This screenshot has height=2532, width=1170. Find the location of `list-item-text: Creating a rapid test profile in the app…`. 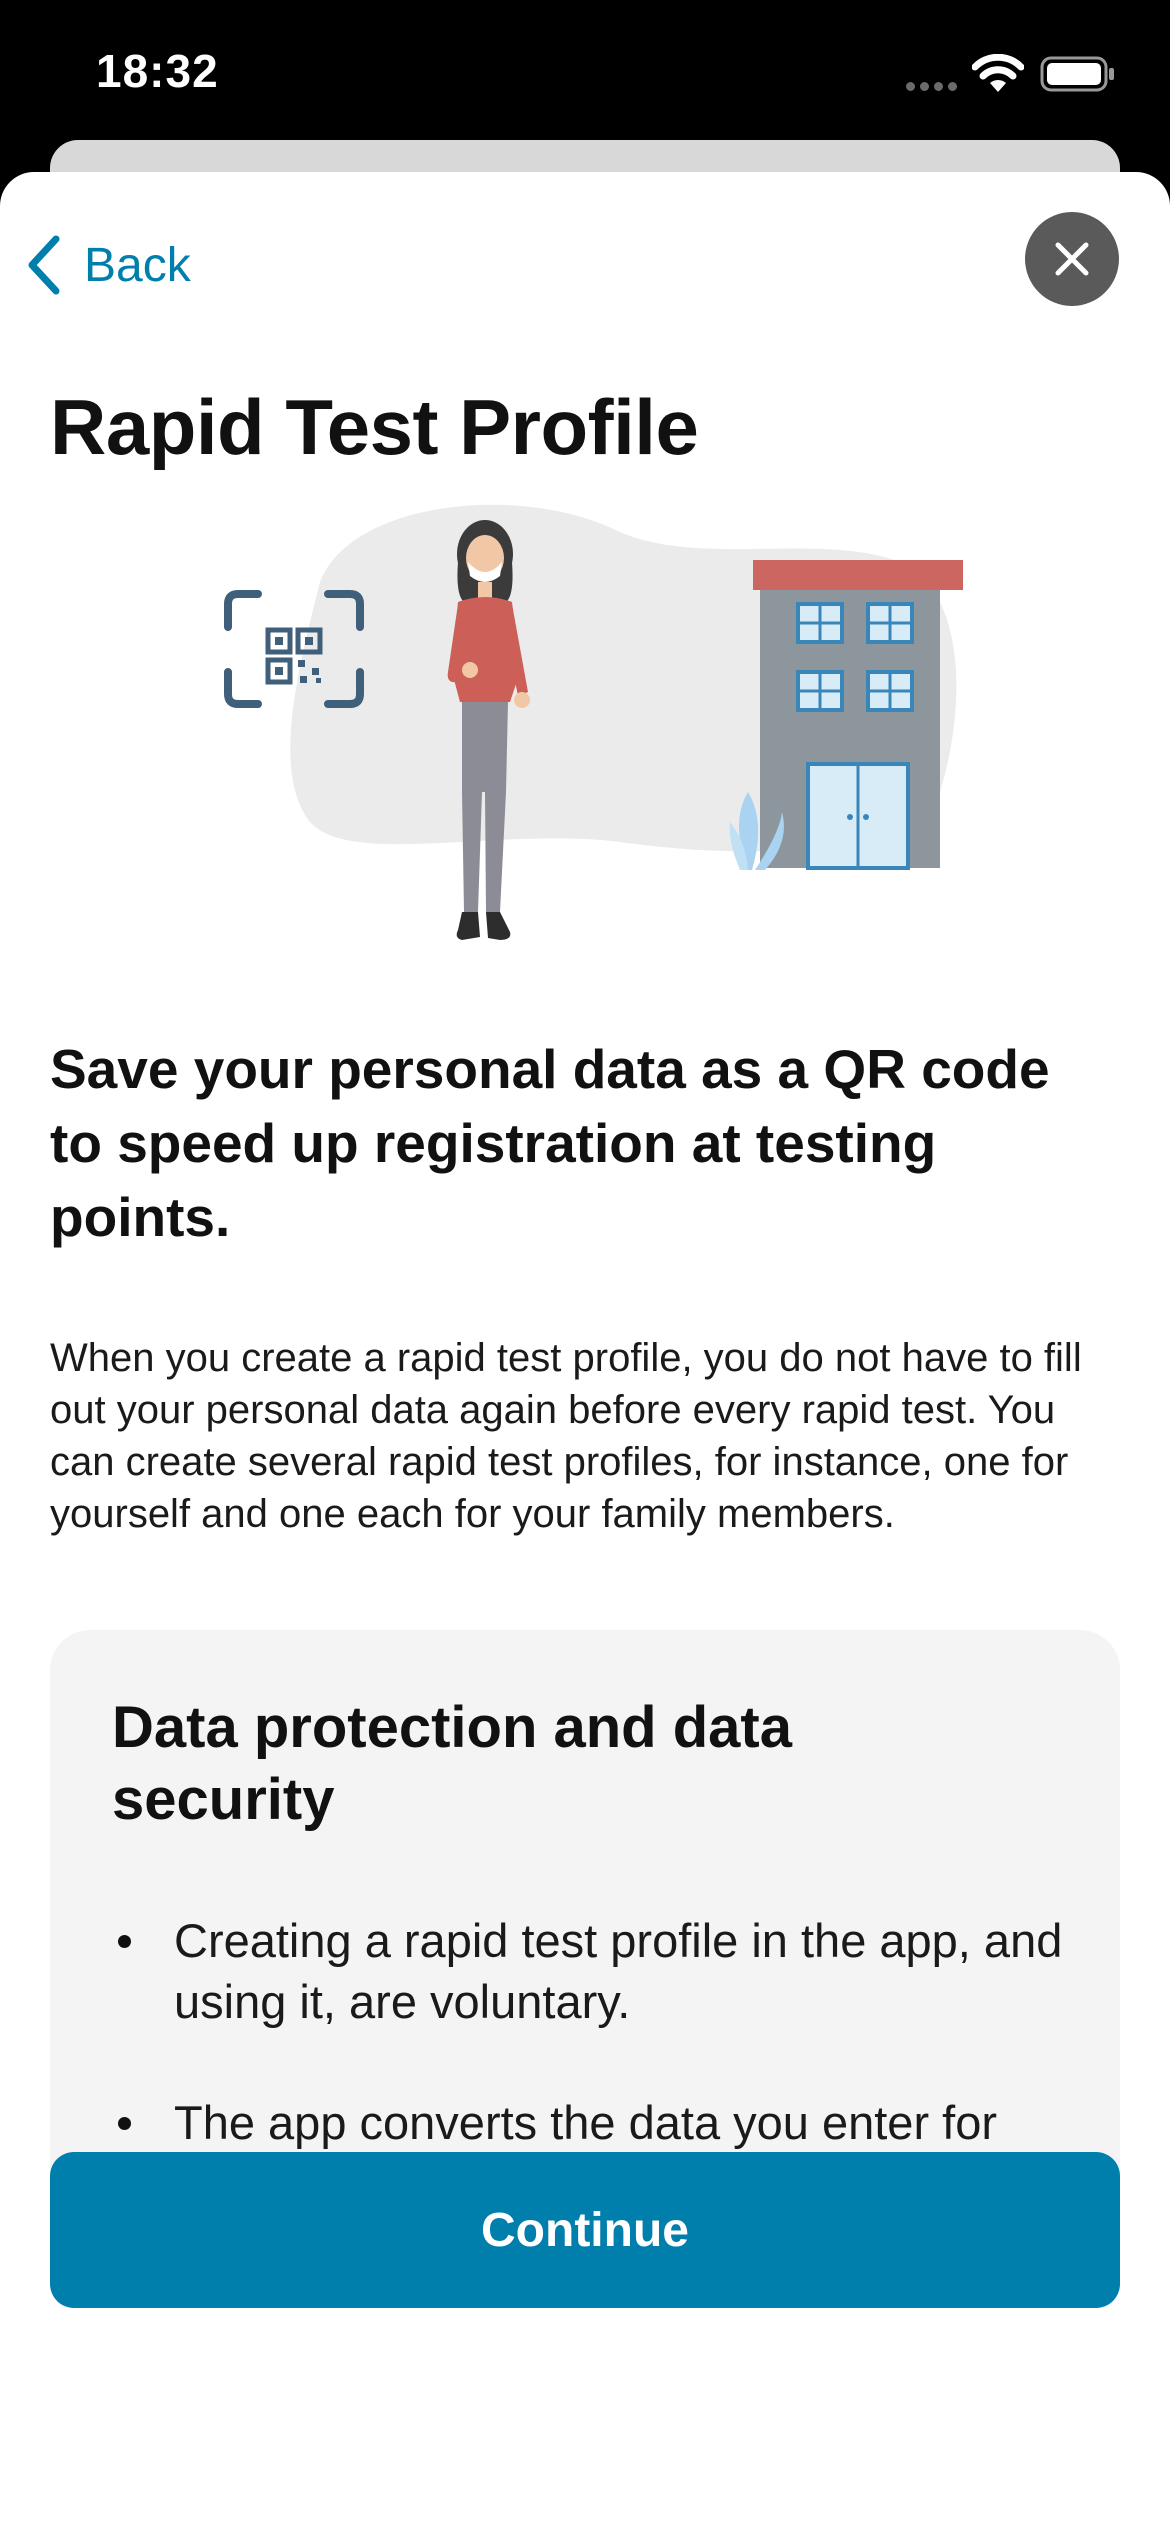

list-item-text: Creating a rapid test profile in the app… is located at coordinates (618, 1971).